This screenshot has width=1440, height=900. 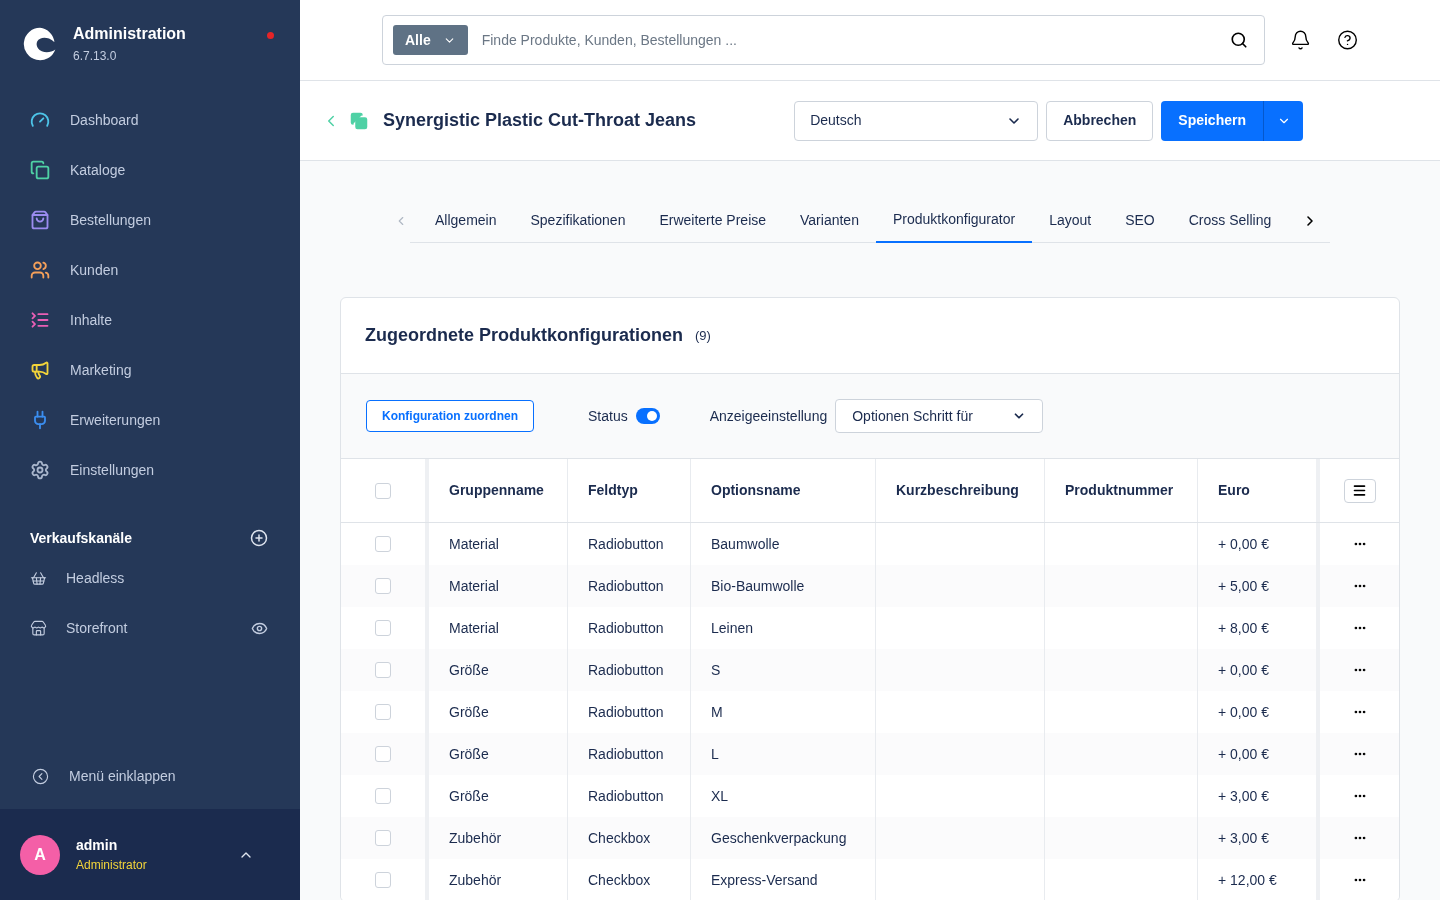 What do you see at coordinates (524, 335) in the screenshot?
I see `card-title: Zugeordnete Produktkonfigurationen` at bounding box center [524, 335].